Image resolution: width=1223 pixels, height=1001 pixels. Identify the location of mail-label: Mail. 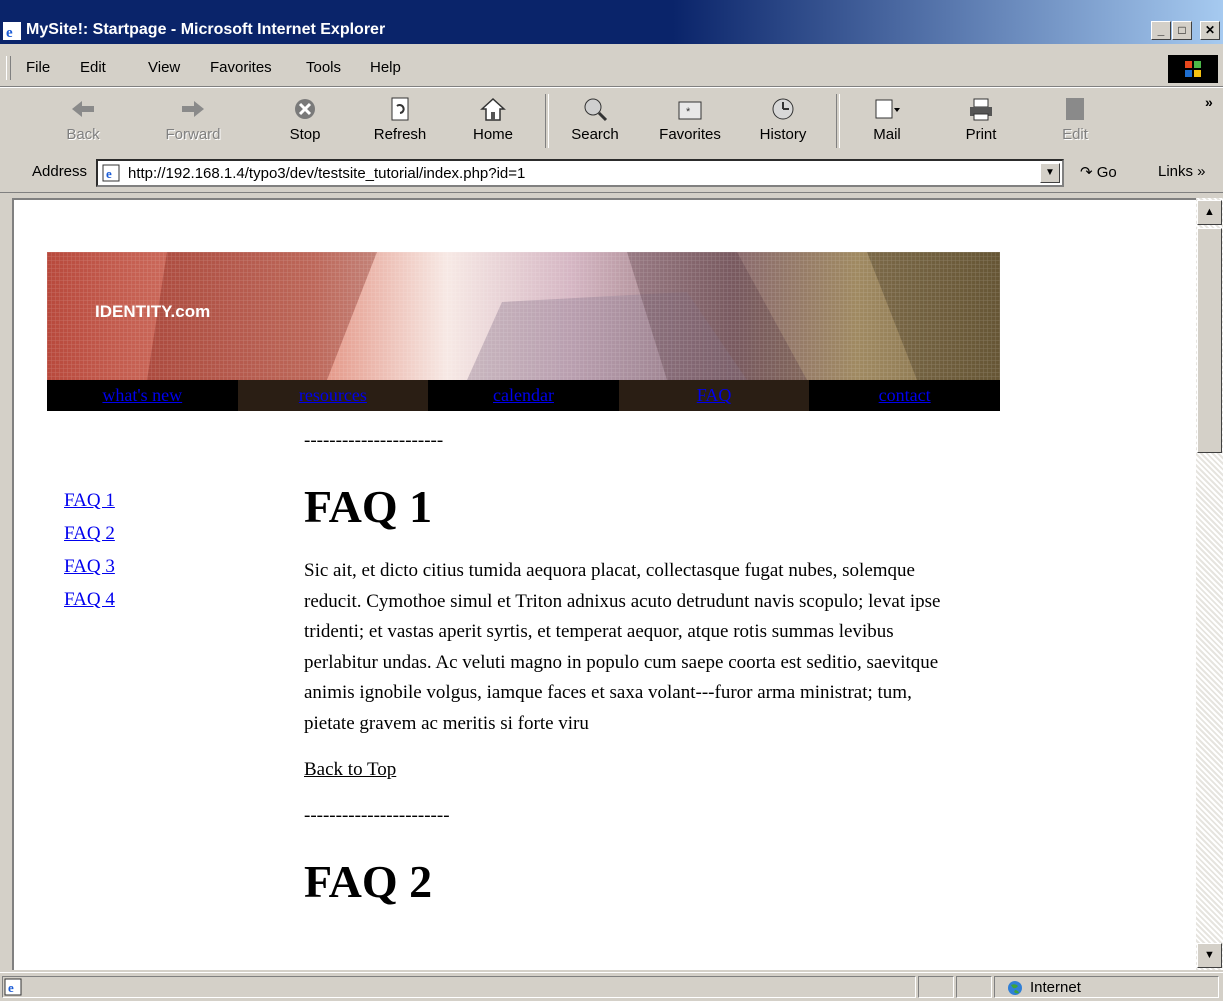
(887, 134).